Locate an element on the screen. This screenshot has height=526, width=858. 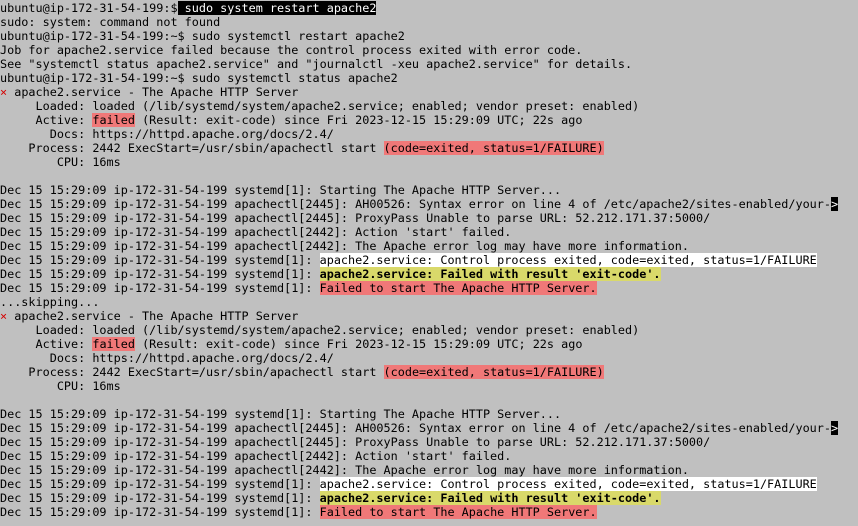
terminal-line: sudo: system: command not found is located at coordinates (429, 22).